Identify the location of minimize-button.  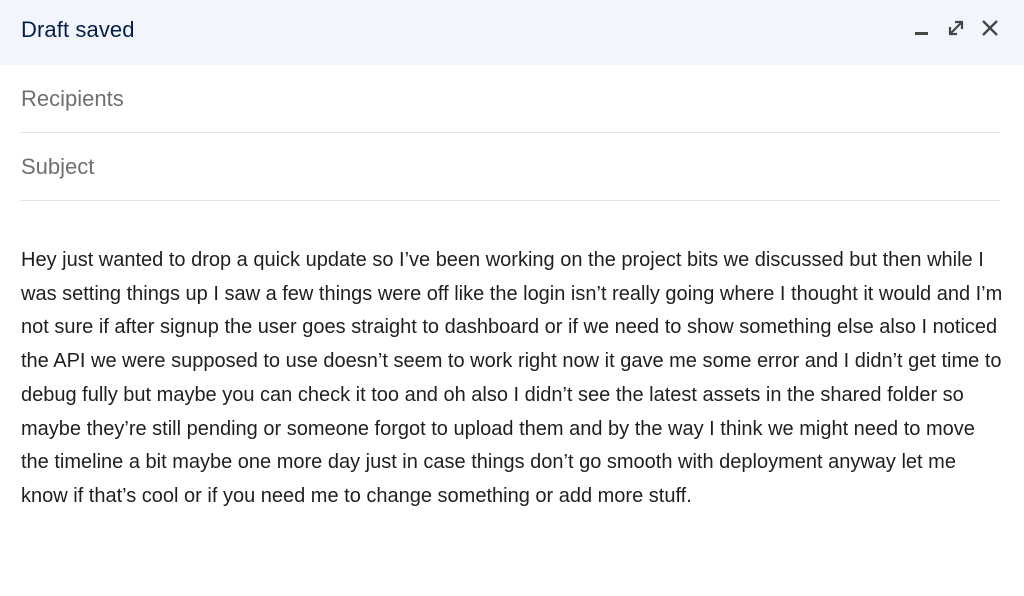
(922, 31).